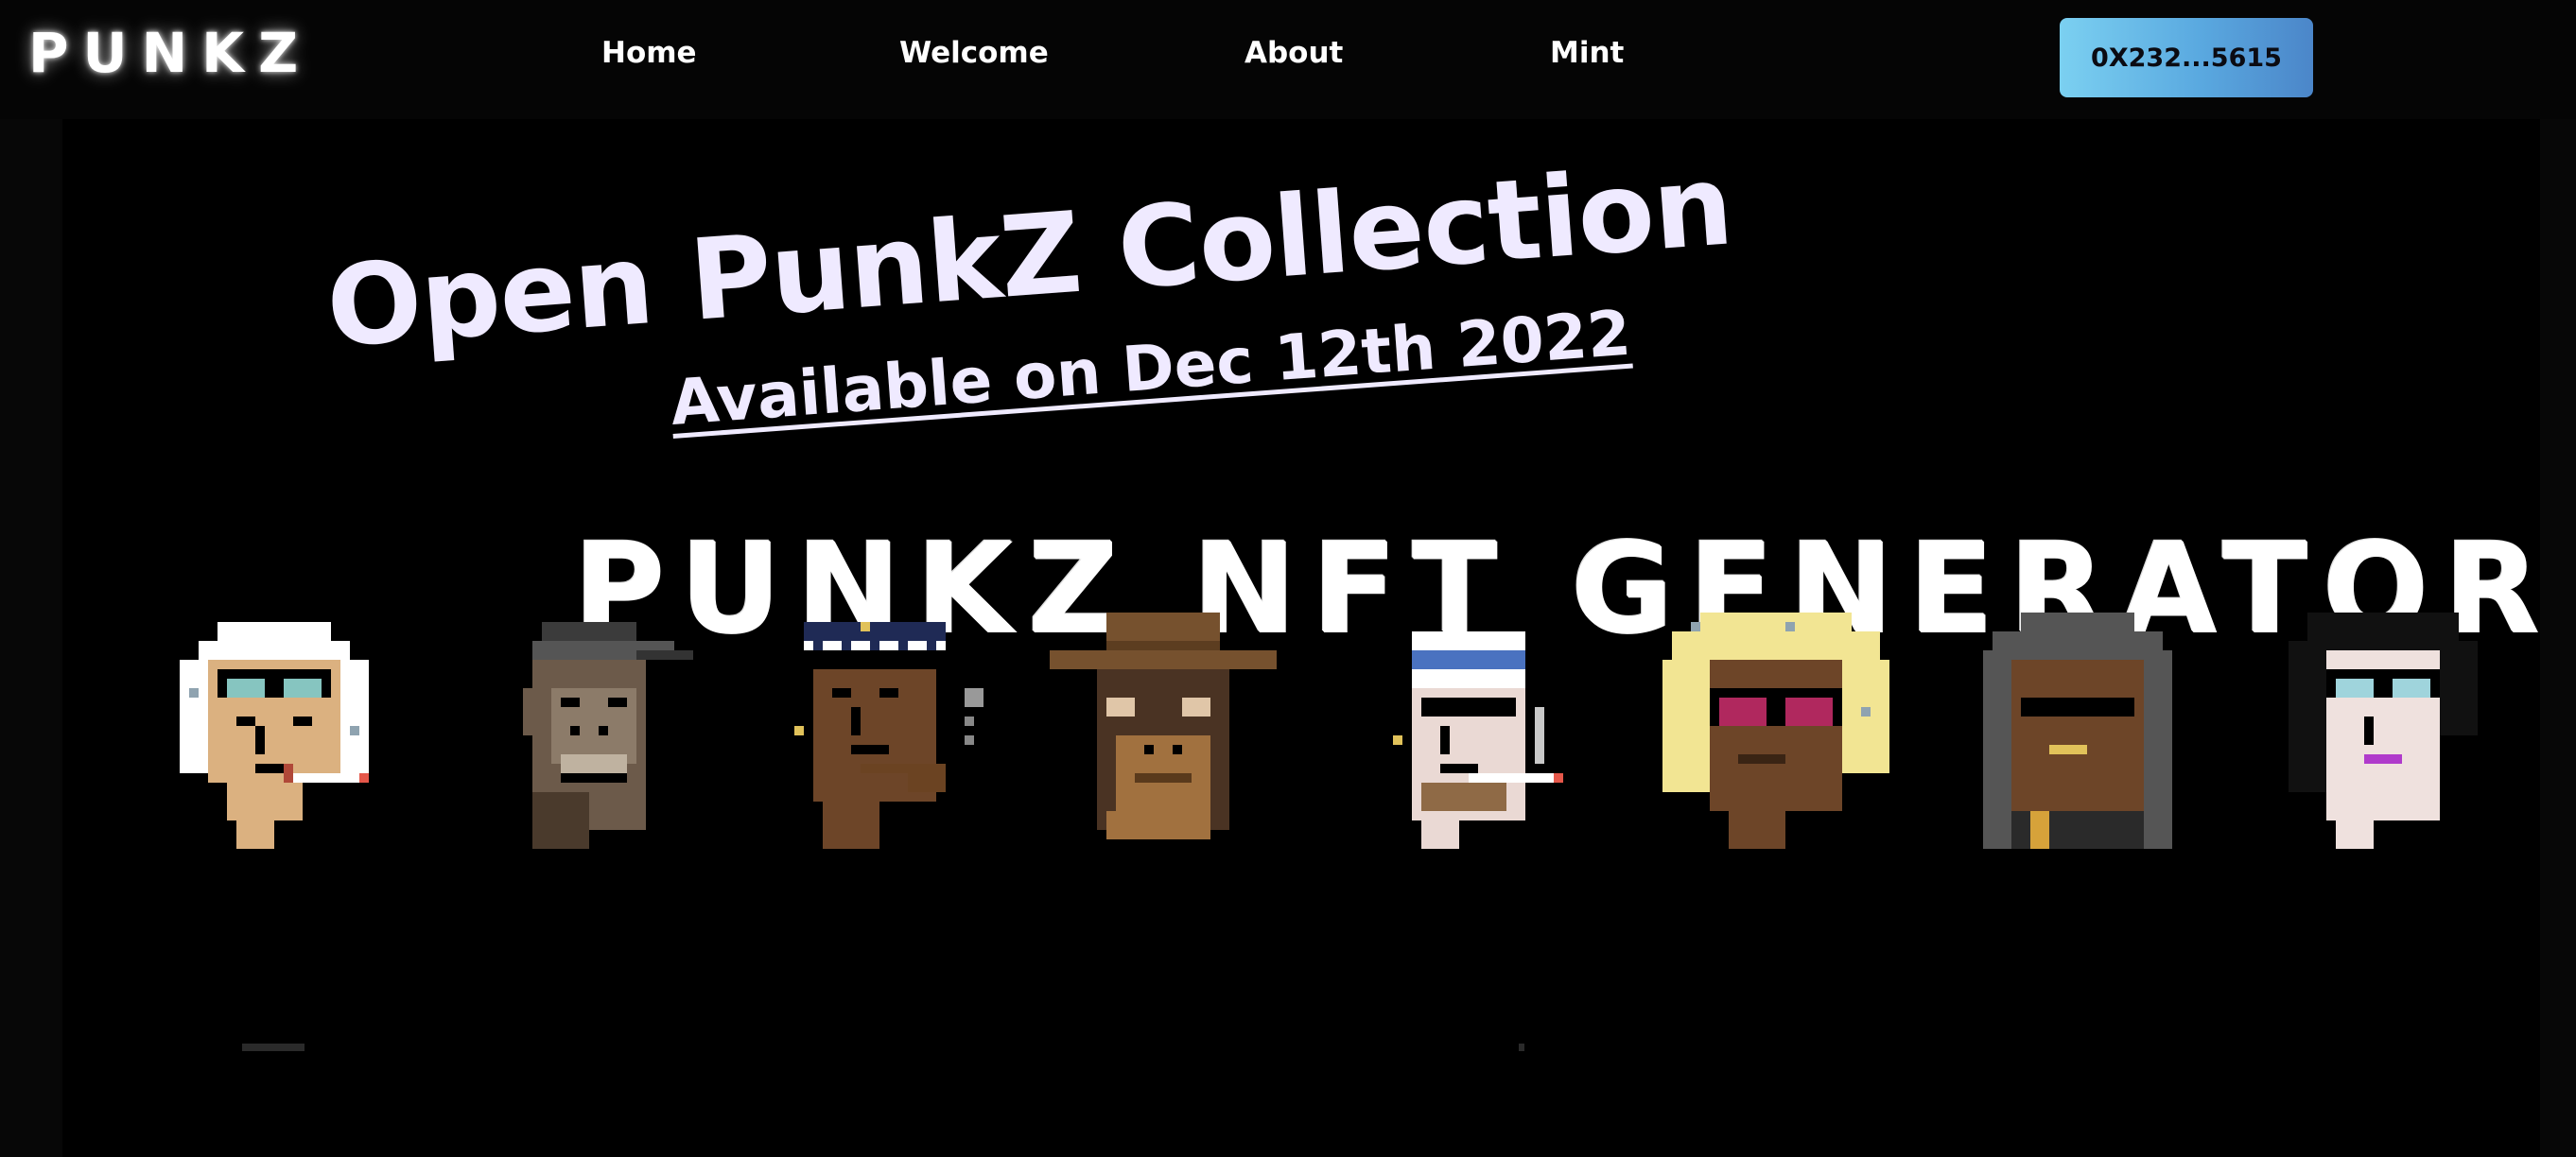 The width and height of the screenshot is (2576, 1157). Describe the element at coordinates (1775, 731) in the screenshot. I see `punk-blonde-hair-icon` at that location.